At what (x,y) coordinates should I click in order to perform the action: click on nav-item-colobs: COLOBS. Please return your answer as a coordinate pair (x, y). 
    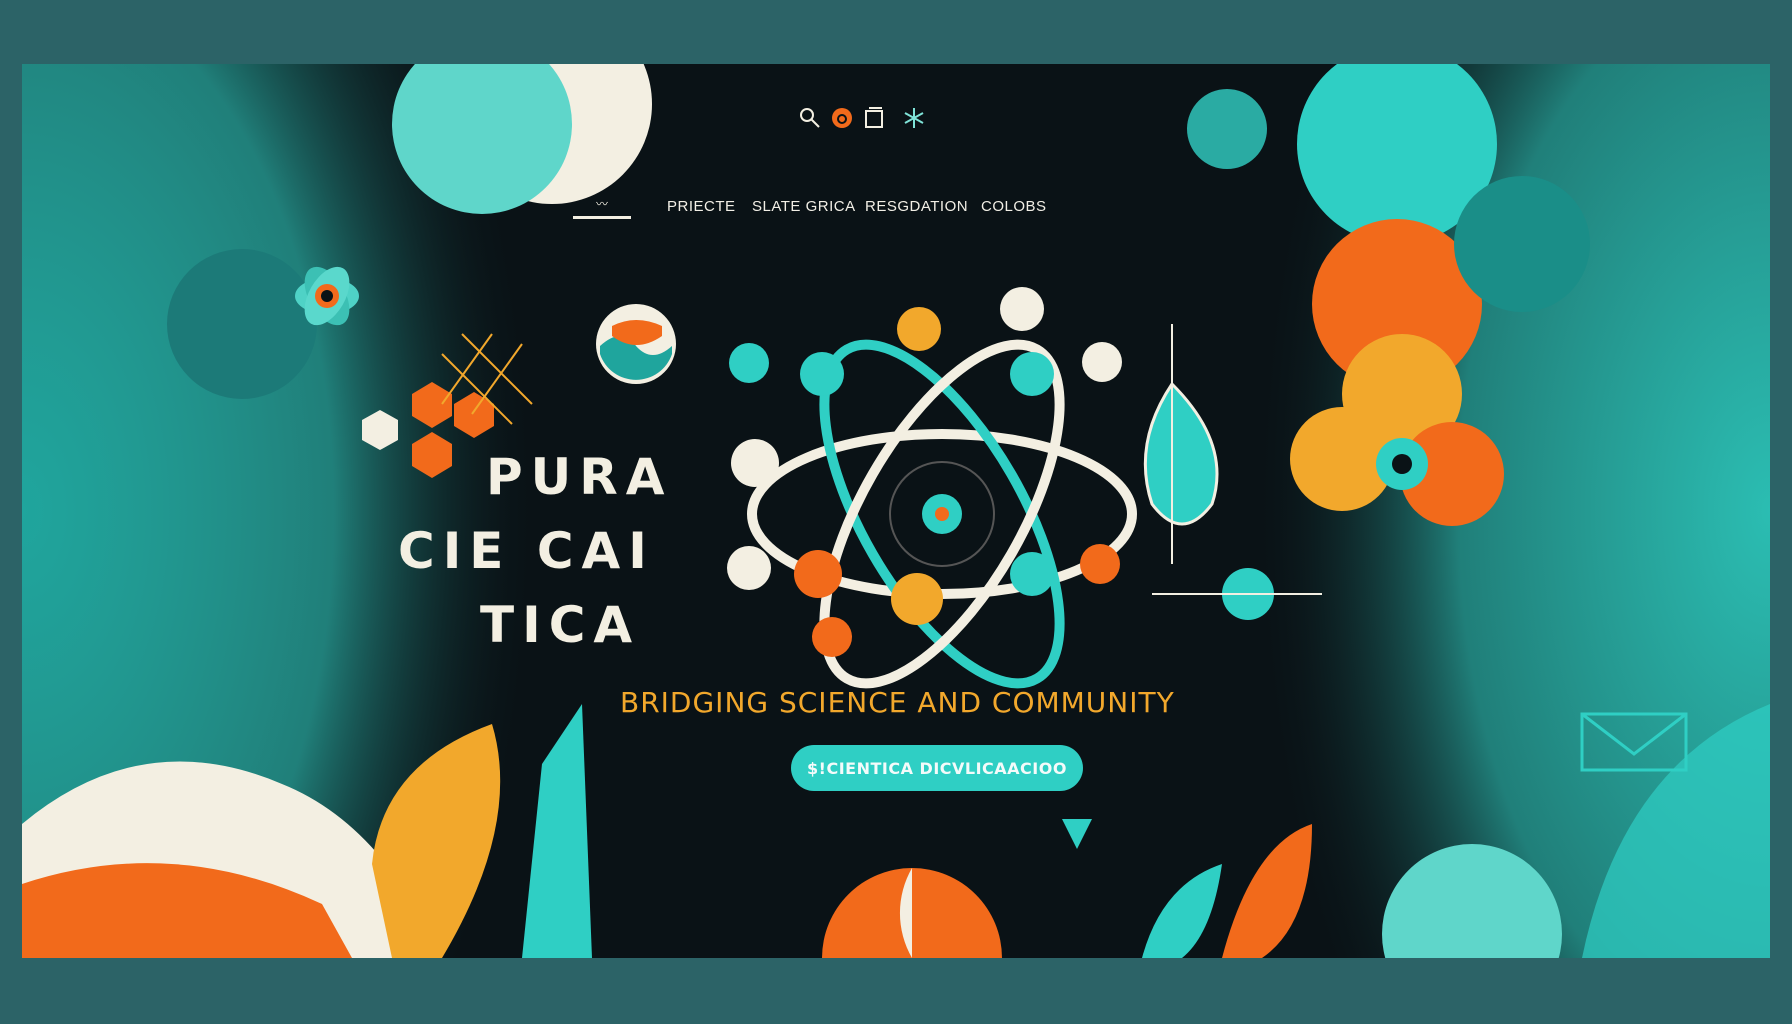
    Looking at the image, I should click on (1014, 206).